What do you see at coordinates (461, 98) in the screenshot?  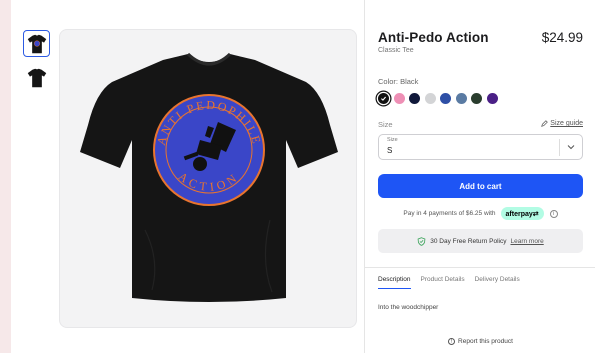 I see `color-swatch-slate-blue` at bounding box center [461, 98].